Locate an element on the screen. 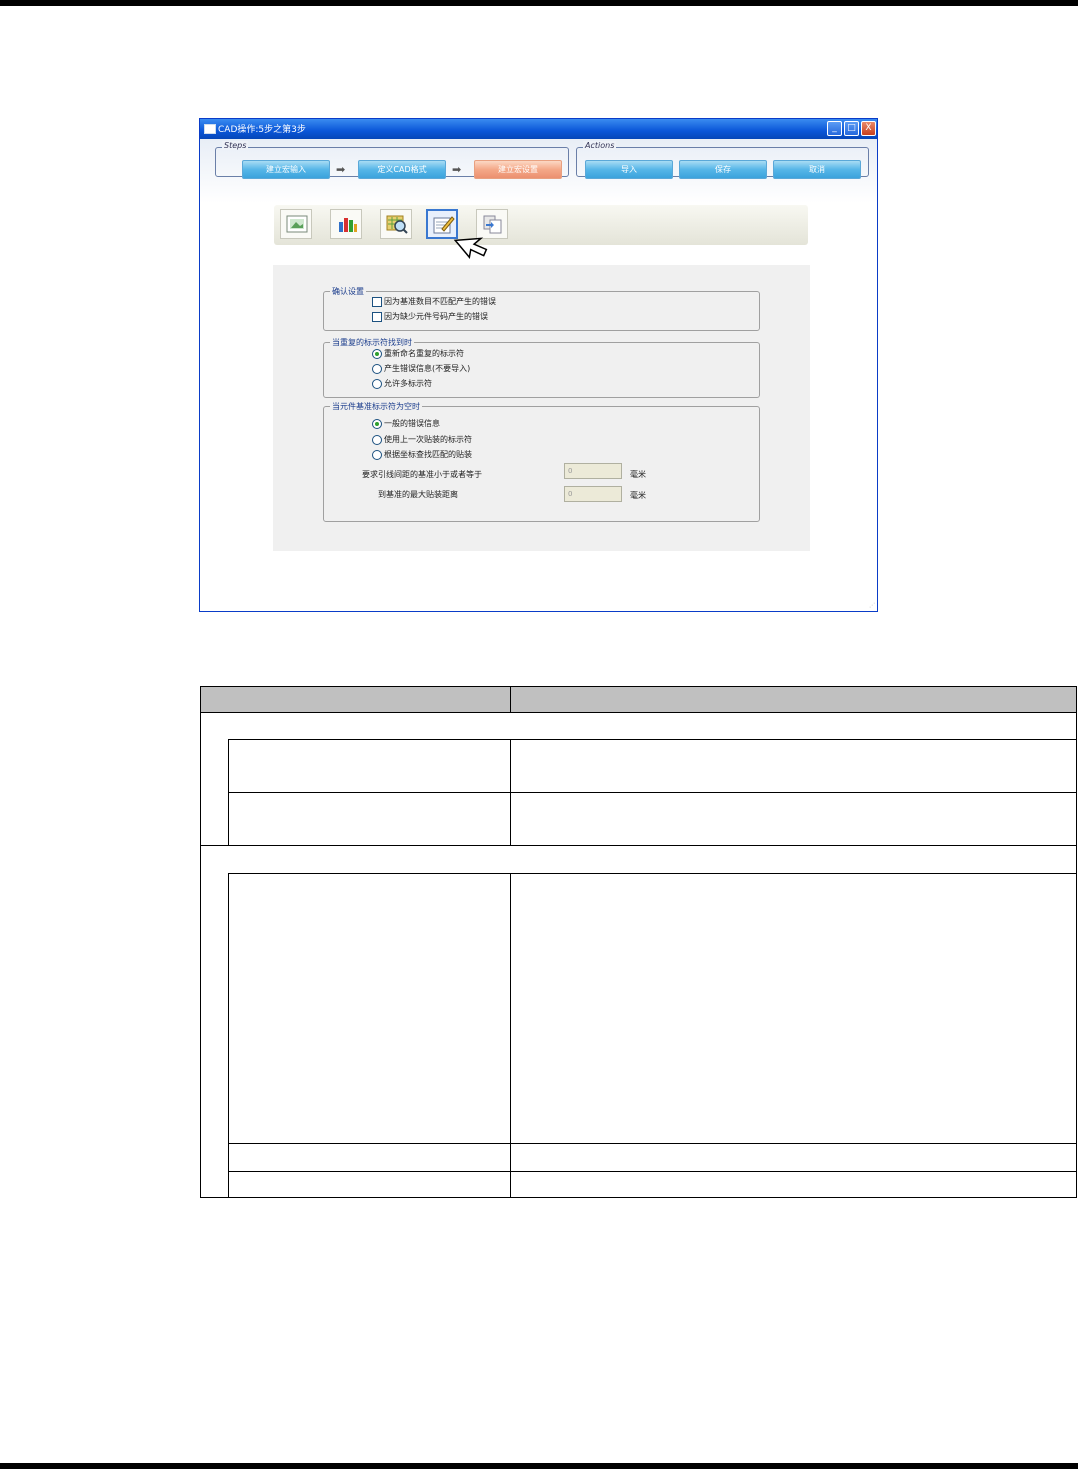 This screenshot has width=1078, height=1469. steps-legend: Steps is located at coordinates (235, 145).